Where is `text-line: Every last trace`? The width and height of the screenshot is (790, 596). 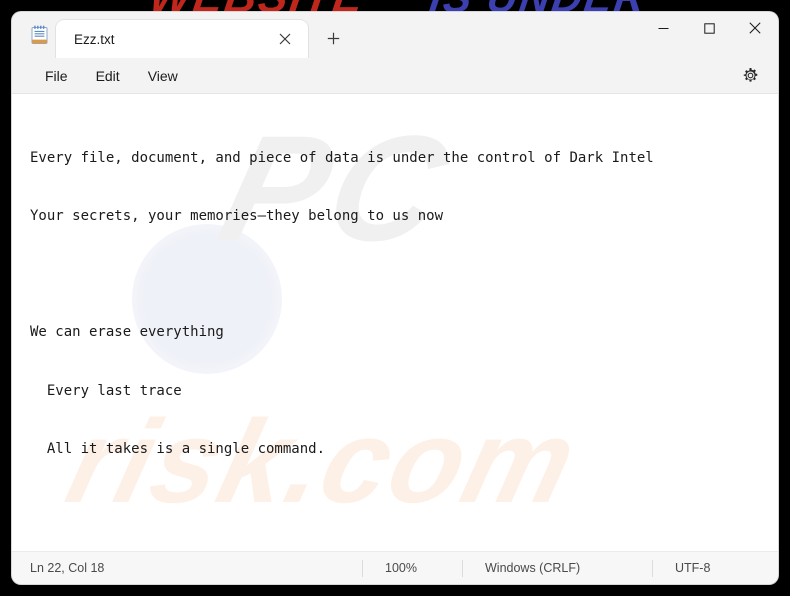 text-line: Every last trace is located at coordinates (106, 390).